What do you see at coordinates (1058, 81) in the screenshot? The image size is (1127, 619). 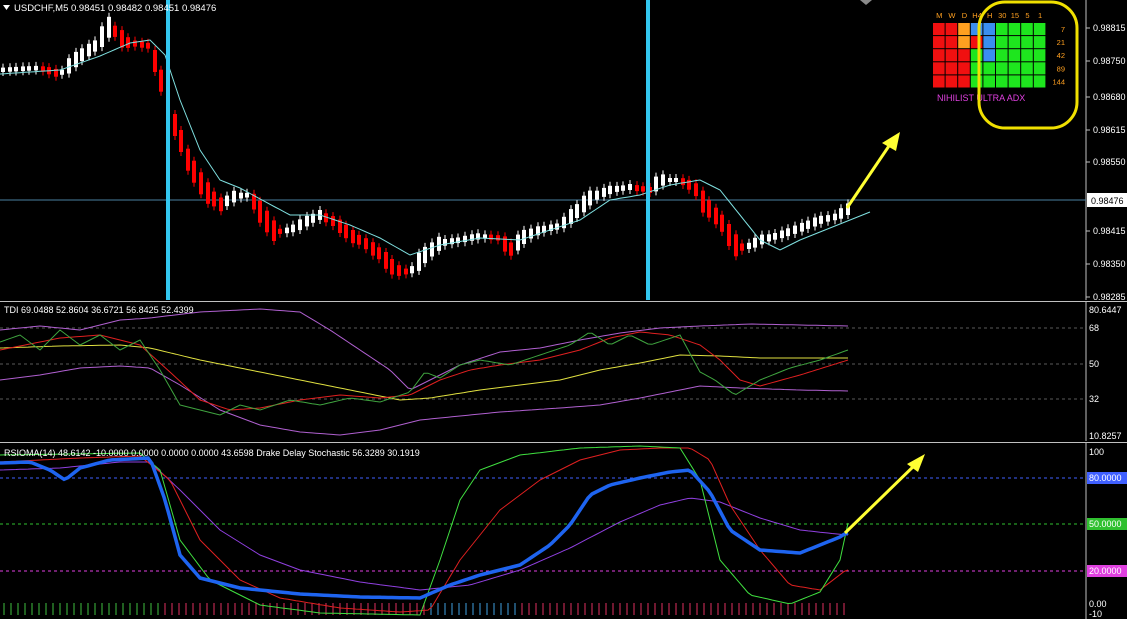 I see `matrix-row-label: 144` at bounding box center [1058, 81].